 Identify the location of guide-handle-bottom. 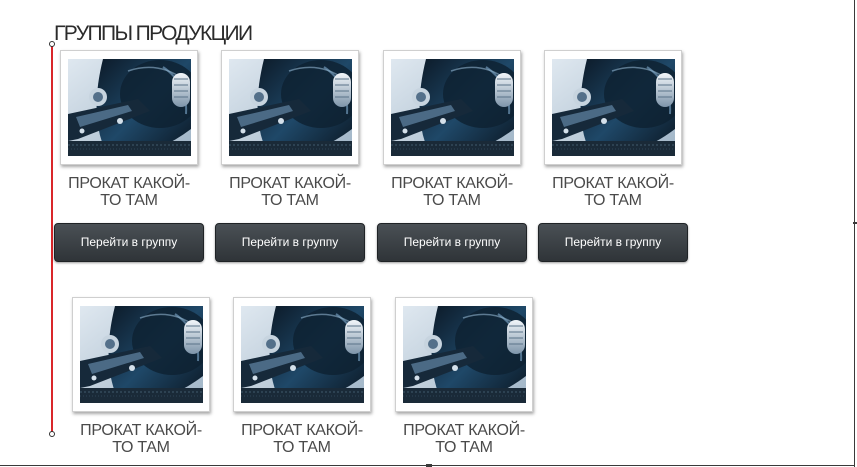
(52, 434).